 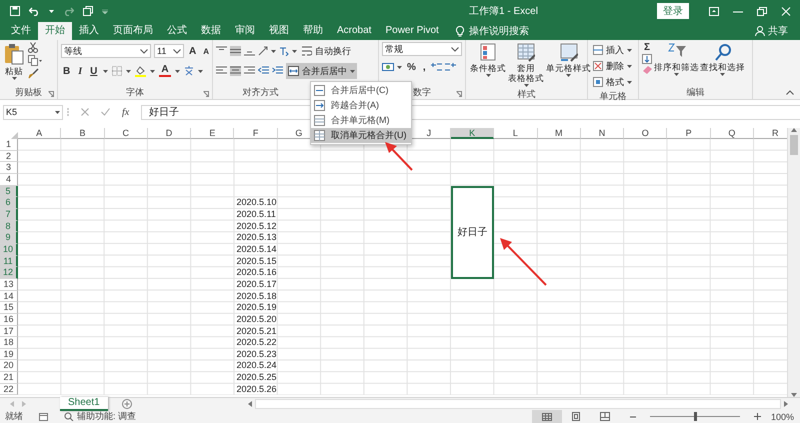 What do you see at coordinates (133, 31) in the screenshot?
I see `menu-tab: 页面布局` at bounding box center [133, 31].